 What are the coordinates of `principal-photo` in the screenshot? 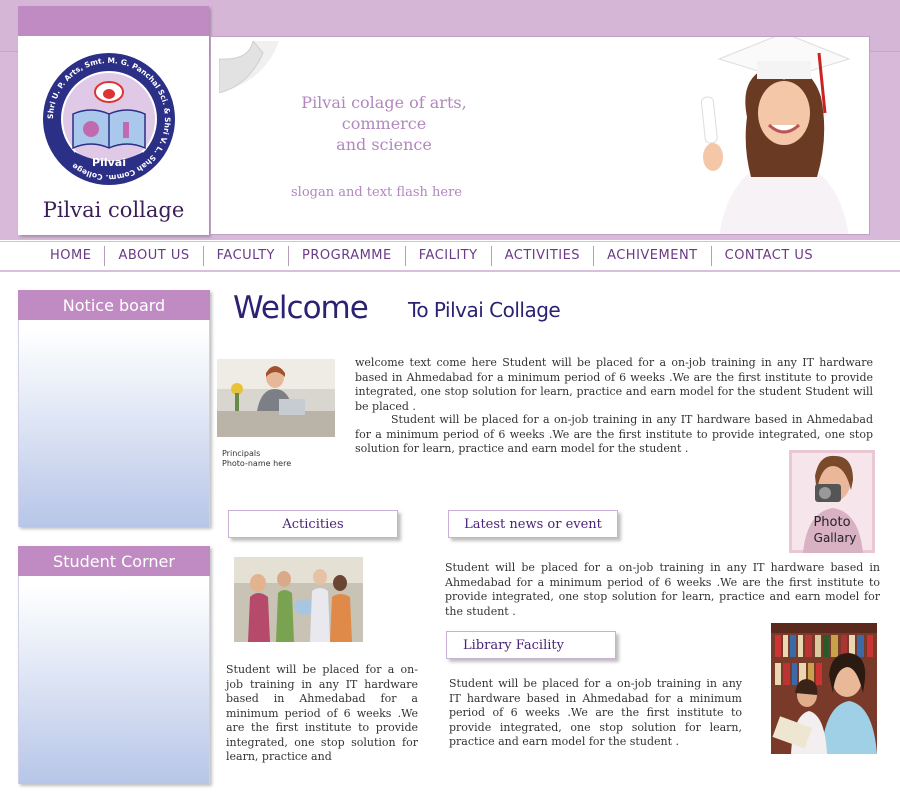 It's located at (276, 398).